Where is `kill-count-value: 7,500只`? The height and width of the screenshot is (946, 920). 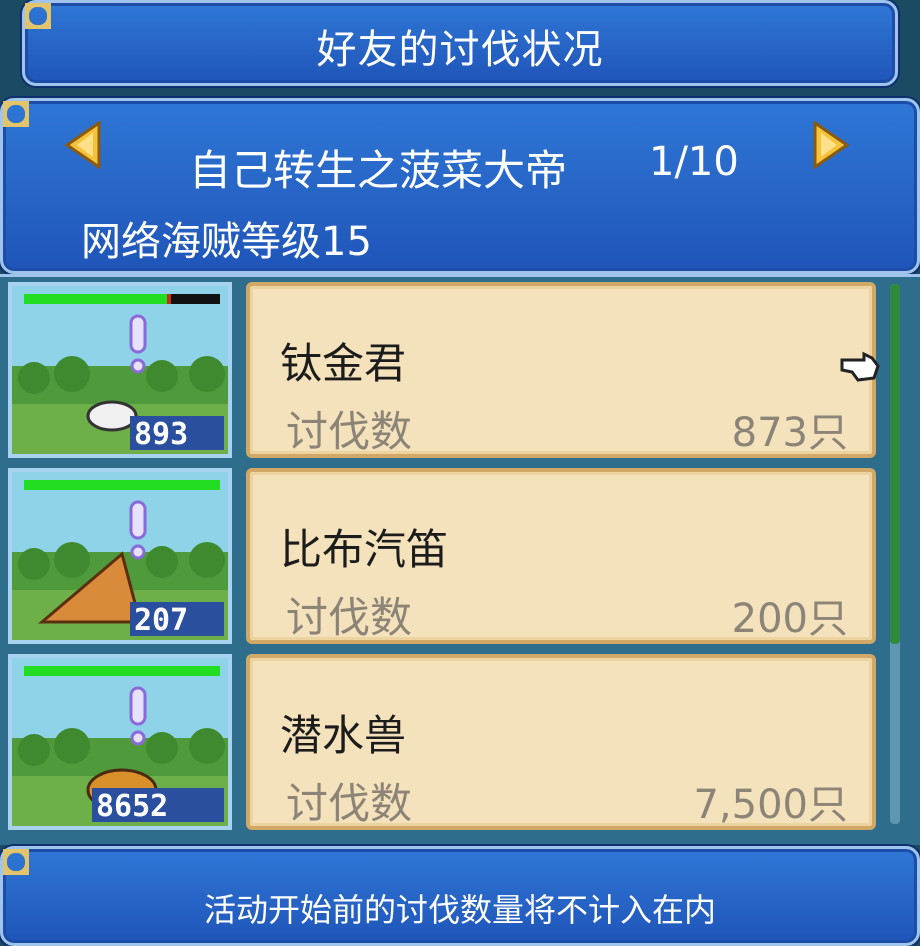
kill-count-value: 7,500只 is located at coordinates (770, 805).